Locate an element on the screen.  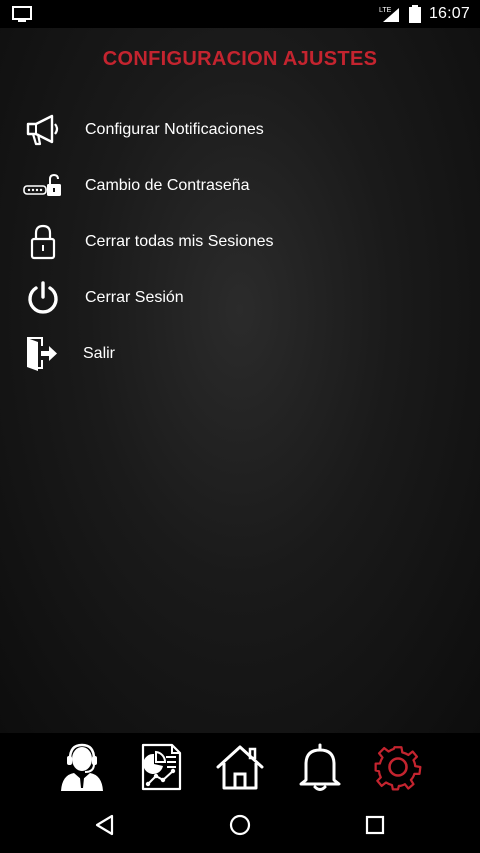
clock: 16:07 is located at coordinates (449, 13).